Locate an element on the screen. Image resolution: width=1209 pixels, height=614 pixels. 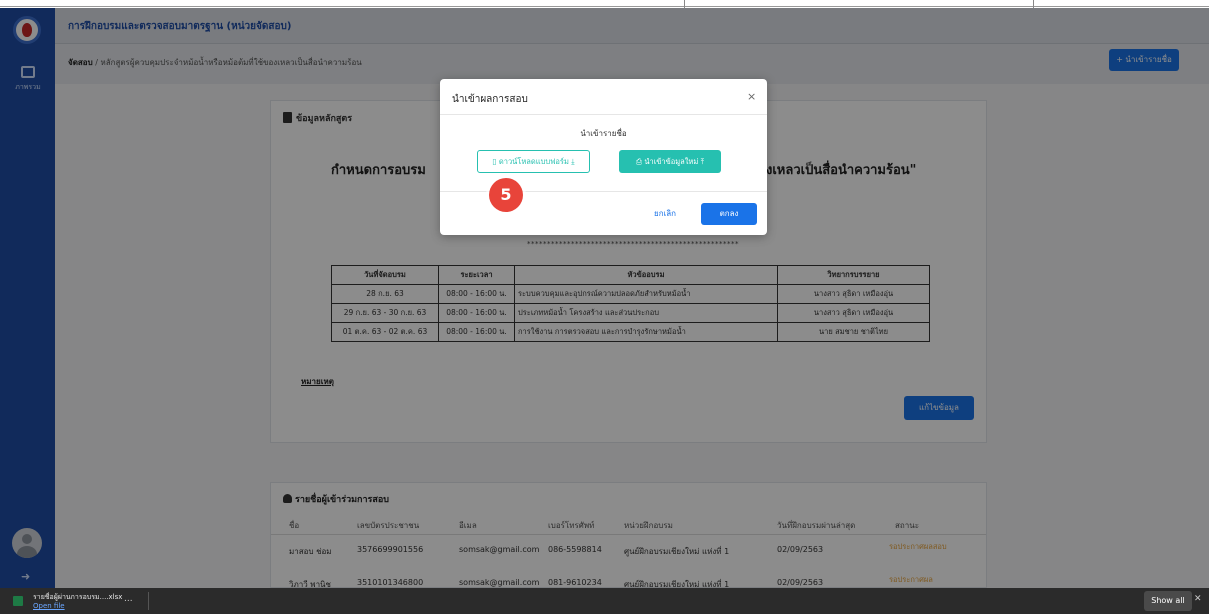
excel-file-icon is located at coordinates (18, 601).